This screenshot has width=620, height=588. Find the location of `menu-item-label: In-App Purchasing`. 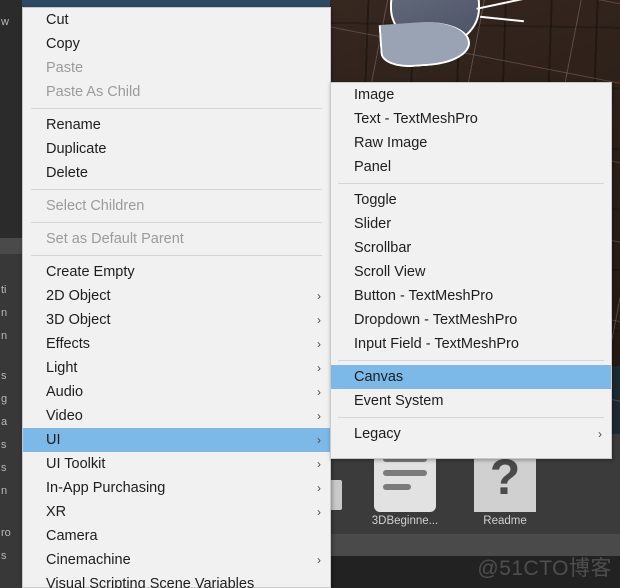

menu-item-label: In-App Purchasing is located at coordinates (106, 488).